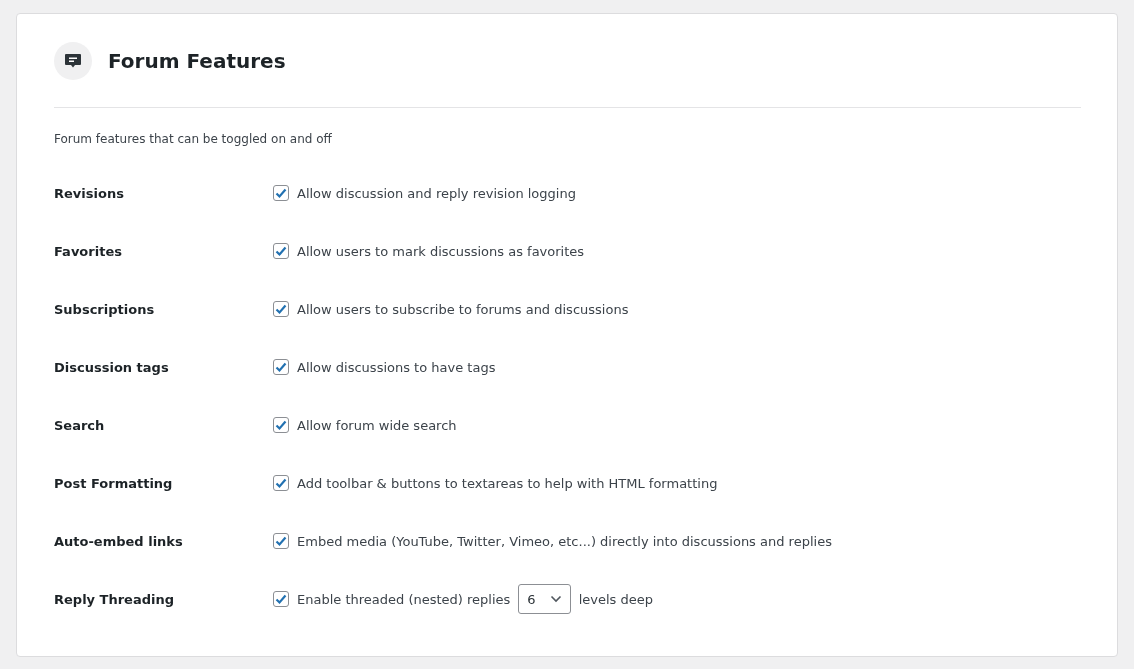 The width and height of the screenshot is (1134, 669). What do you see at coordinates (119, 541) in the screenshot?
I see `setting-label: Auto-embed links` at bounding box center [119, 541].